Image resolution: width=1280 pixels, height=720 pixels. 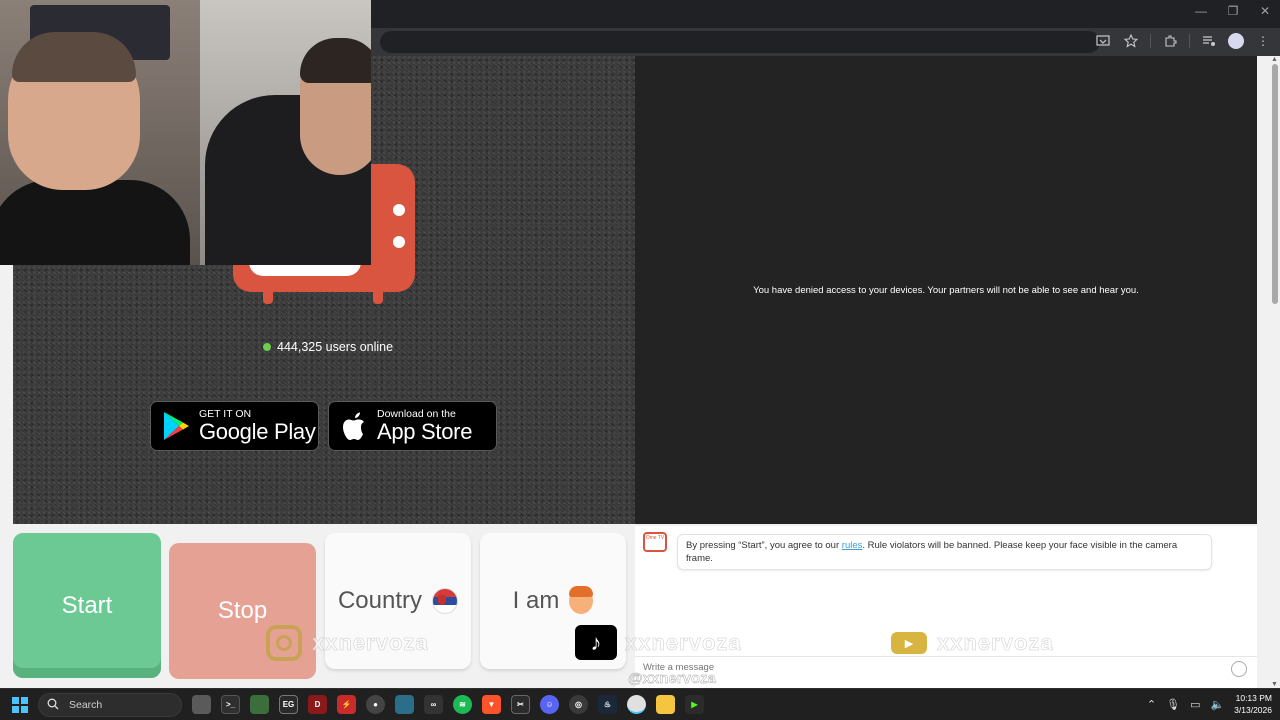 I want to click on red-app-icon: ⚡, so click(x=346, y=704).